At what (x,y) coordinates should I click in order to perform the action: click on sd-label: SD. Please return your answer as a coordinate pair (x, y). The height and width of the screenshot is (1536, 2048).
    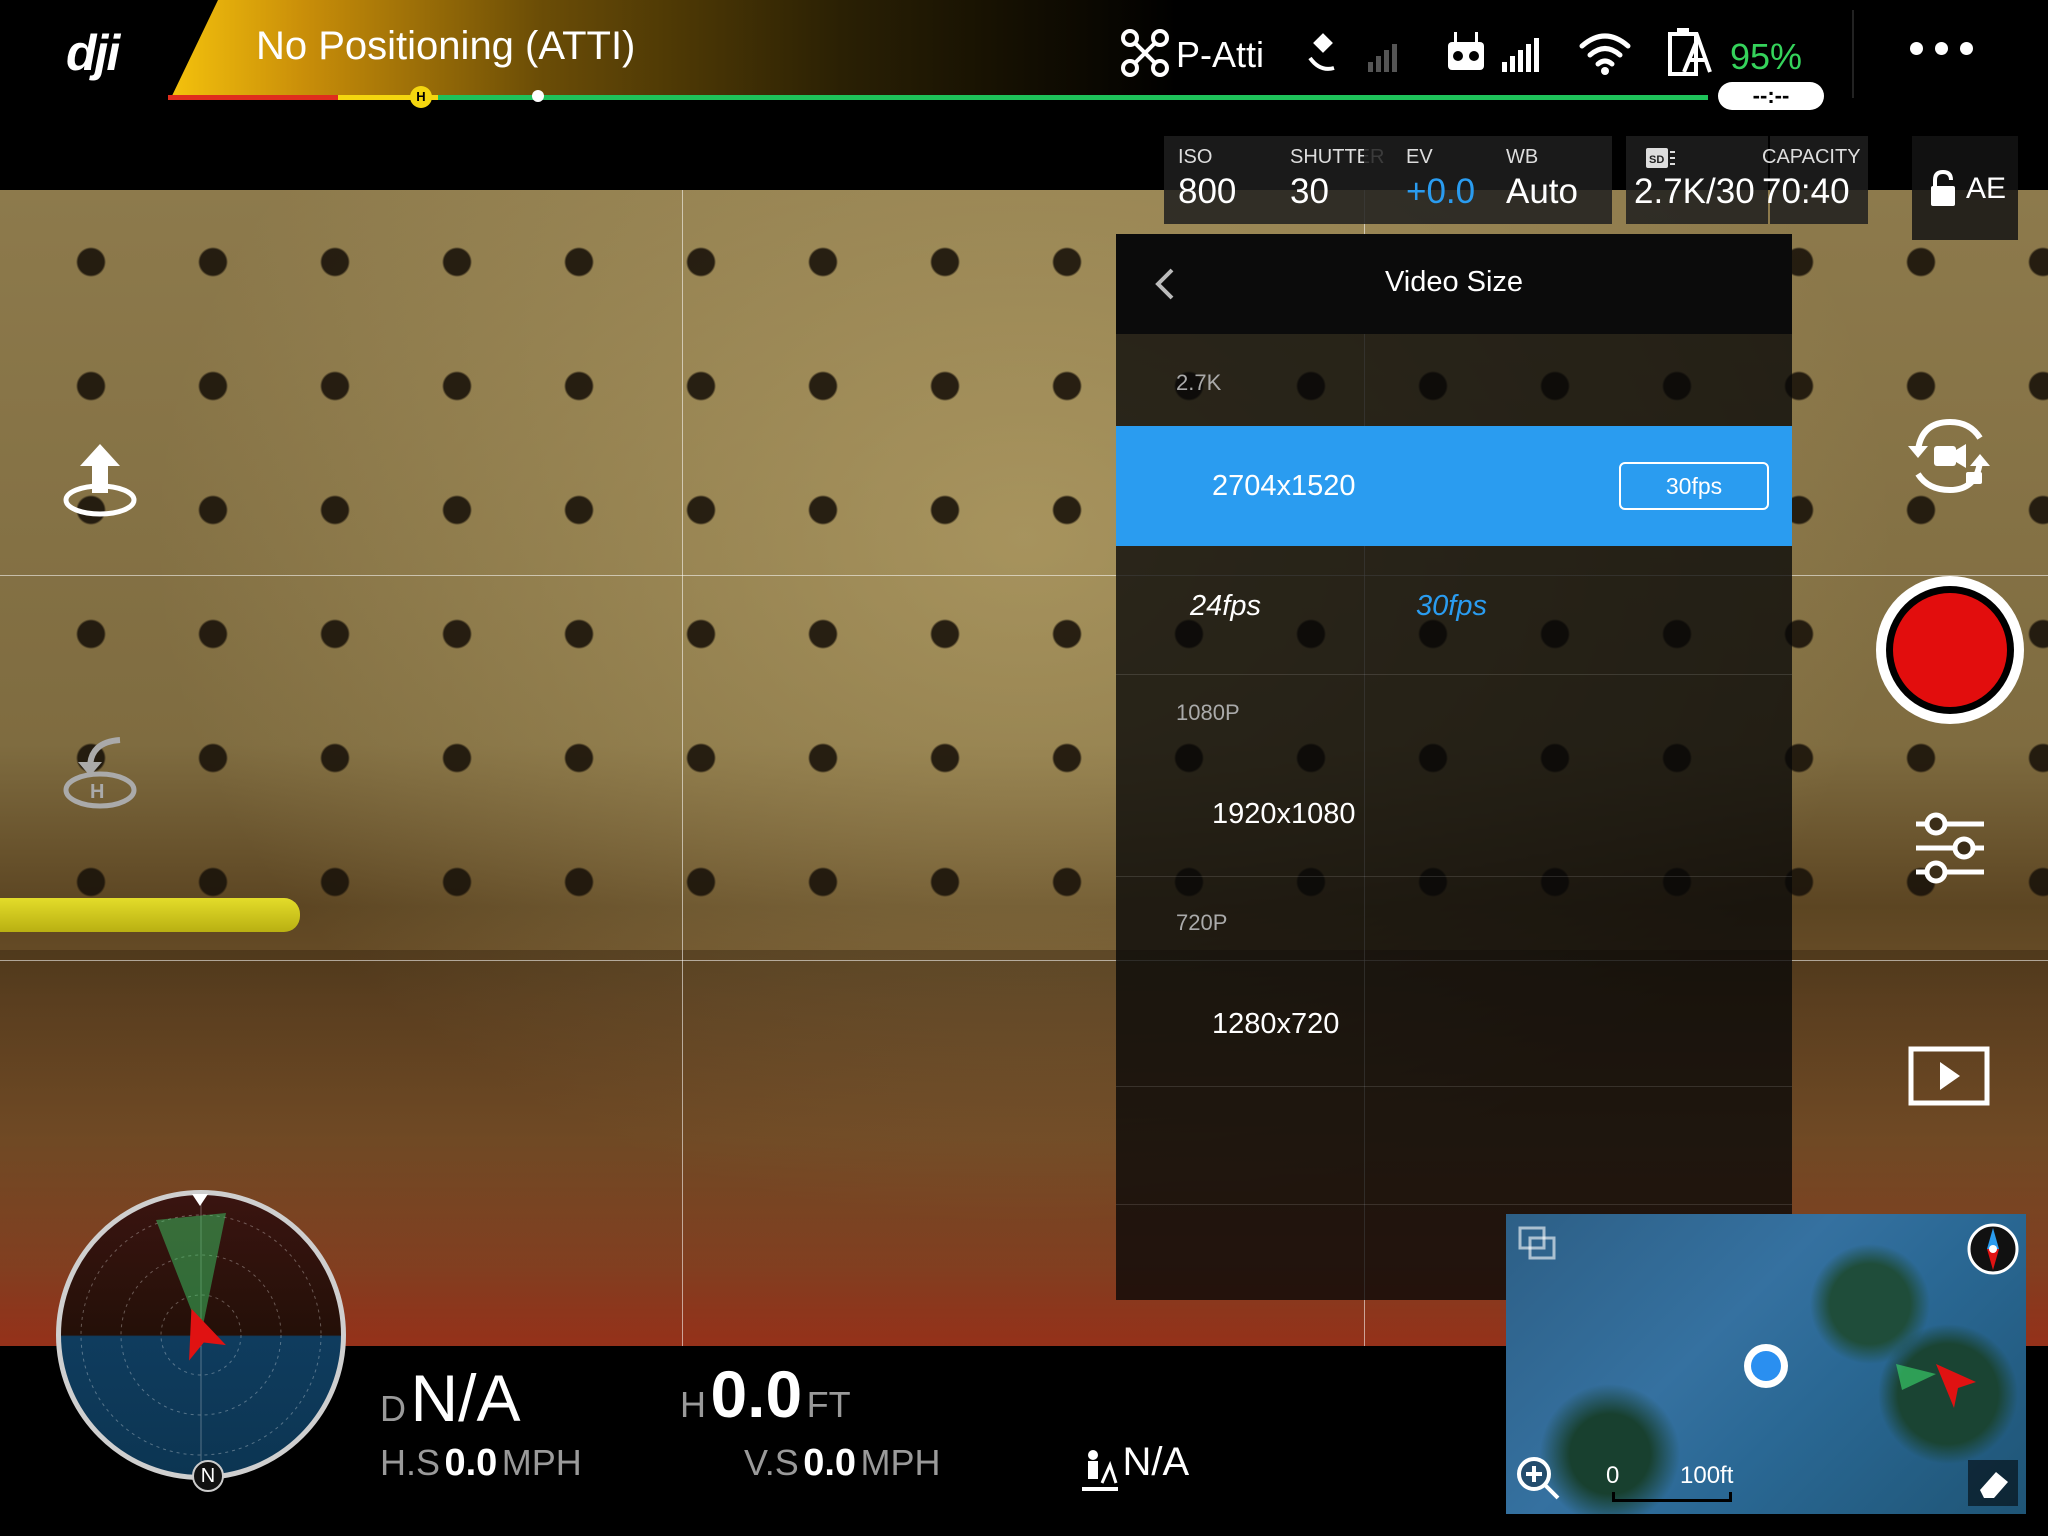
    Looking at the image, I should click on (1656, 160).